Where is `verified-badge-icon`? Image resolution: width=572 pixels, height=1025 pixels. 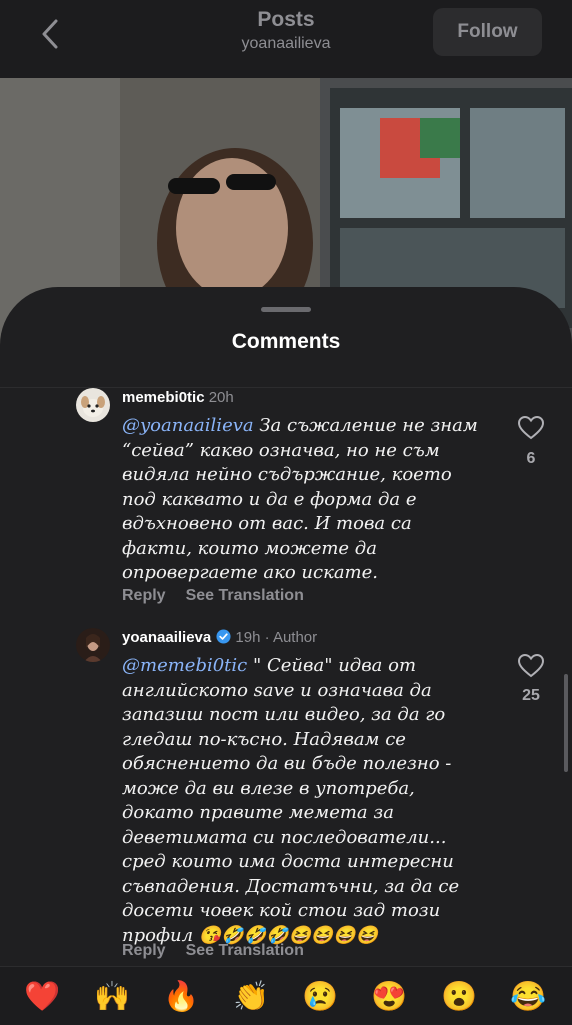
verified-badge-icon is located at coordinates (223, 636).